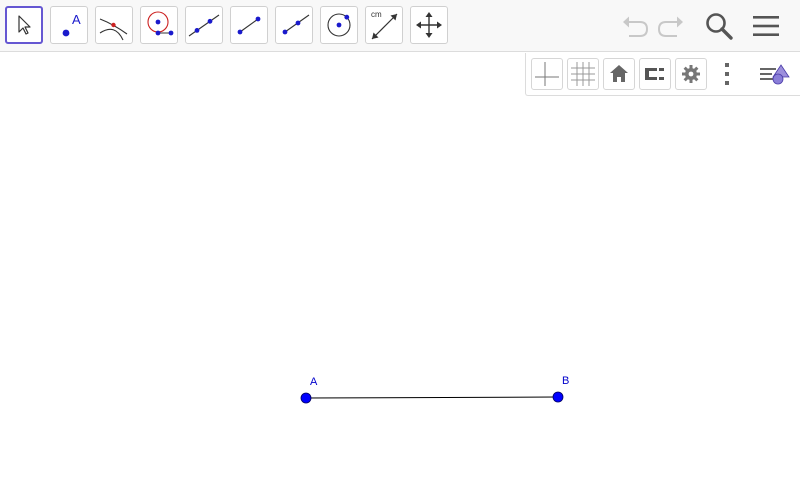  I want to click on main-toolbar: A cm, so click(400, 26).